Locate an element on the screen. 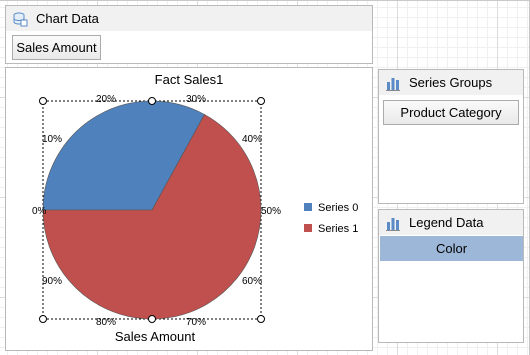  chart-x-label: Sales Amount is located at coordinates (155, 336).